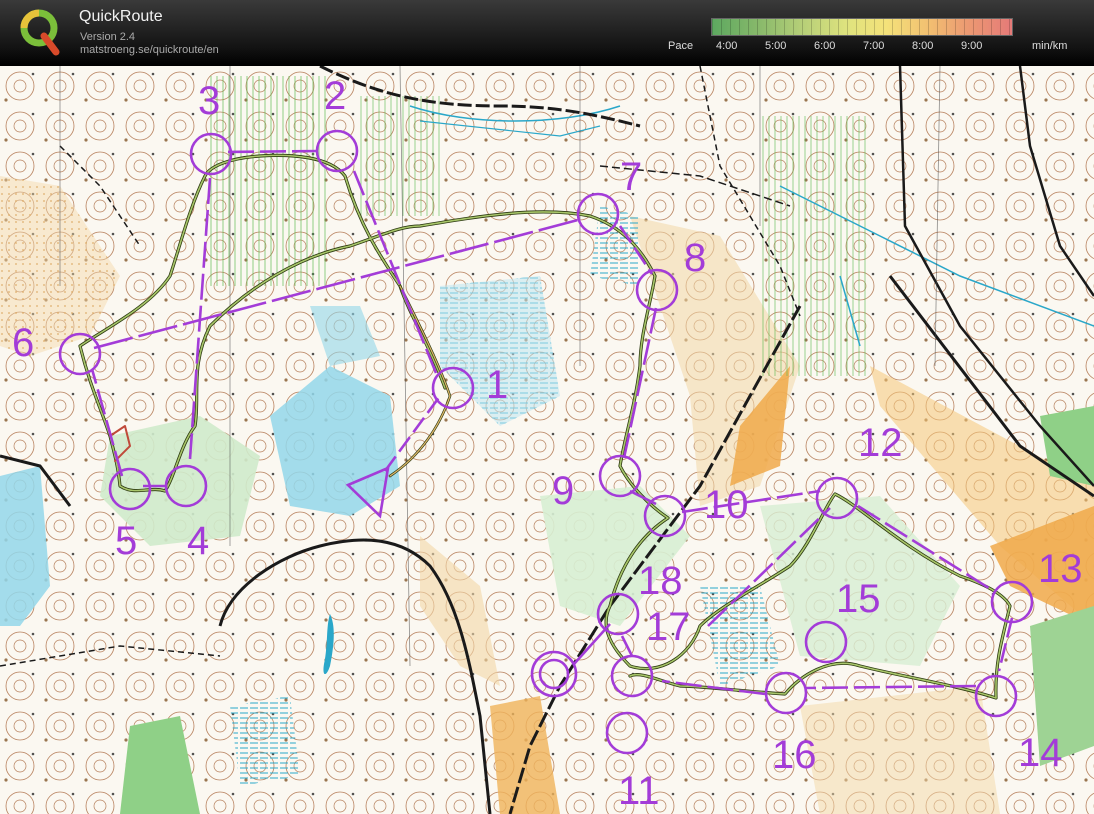 The width and height of the screenshot is (1094, 814). What do you see at coordinates (126, 541) in the screenshot?
I see `control-label-5: 5` at bounding box center [126, 541].